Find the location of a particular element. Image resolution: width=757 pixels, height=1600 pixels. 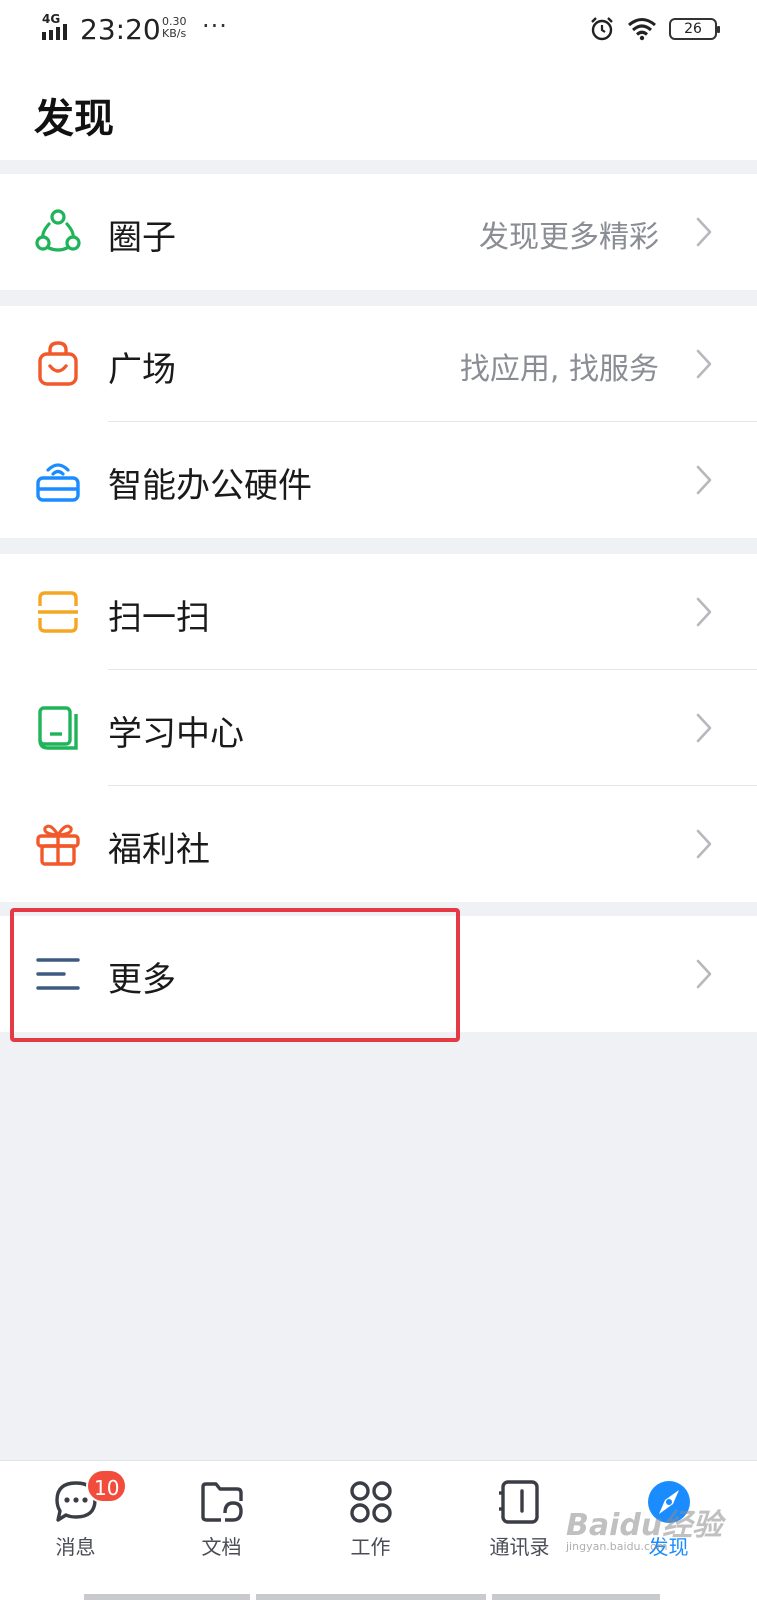

clock: 23:20 is located at coordinates (120, 29).